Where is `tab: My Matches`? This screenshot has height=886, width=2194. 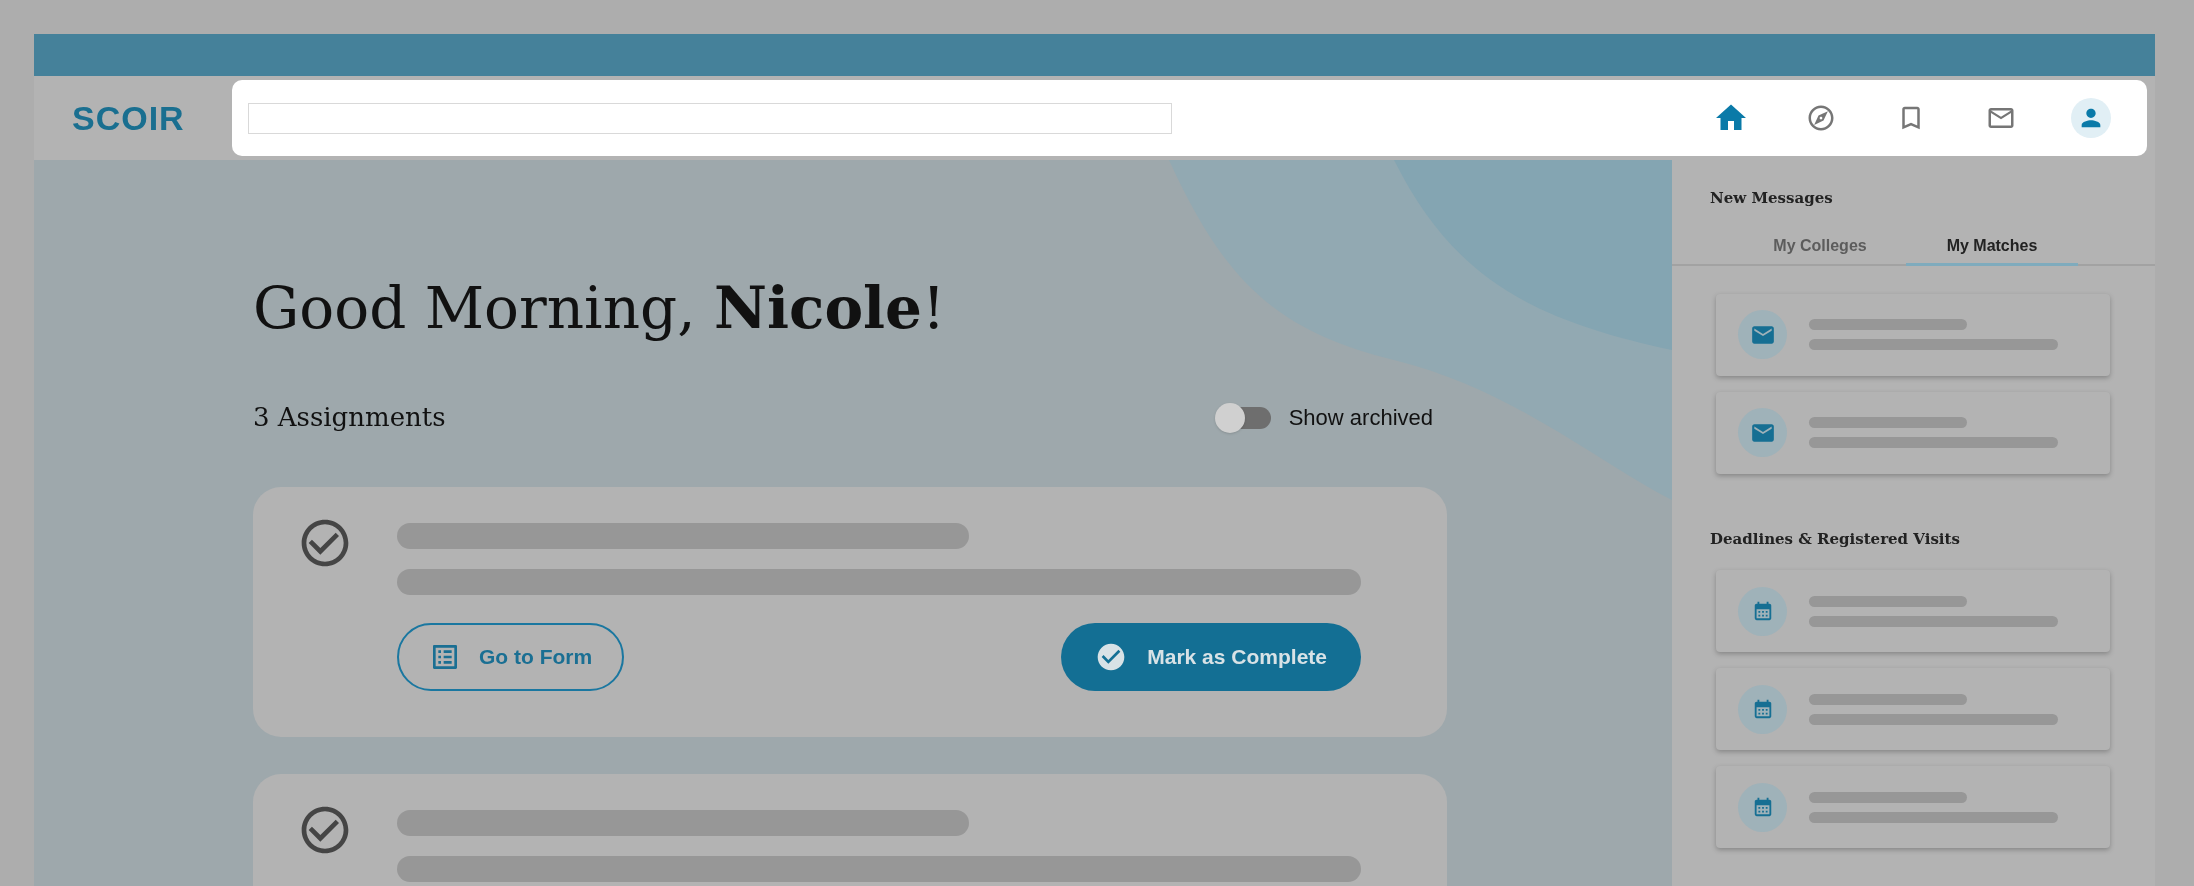 tab: My Matches is located at coordinates (1992, 247).